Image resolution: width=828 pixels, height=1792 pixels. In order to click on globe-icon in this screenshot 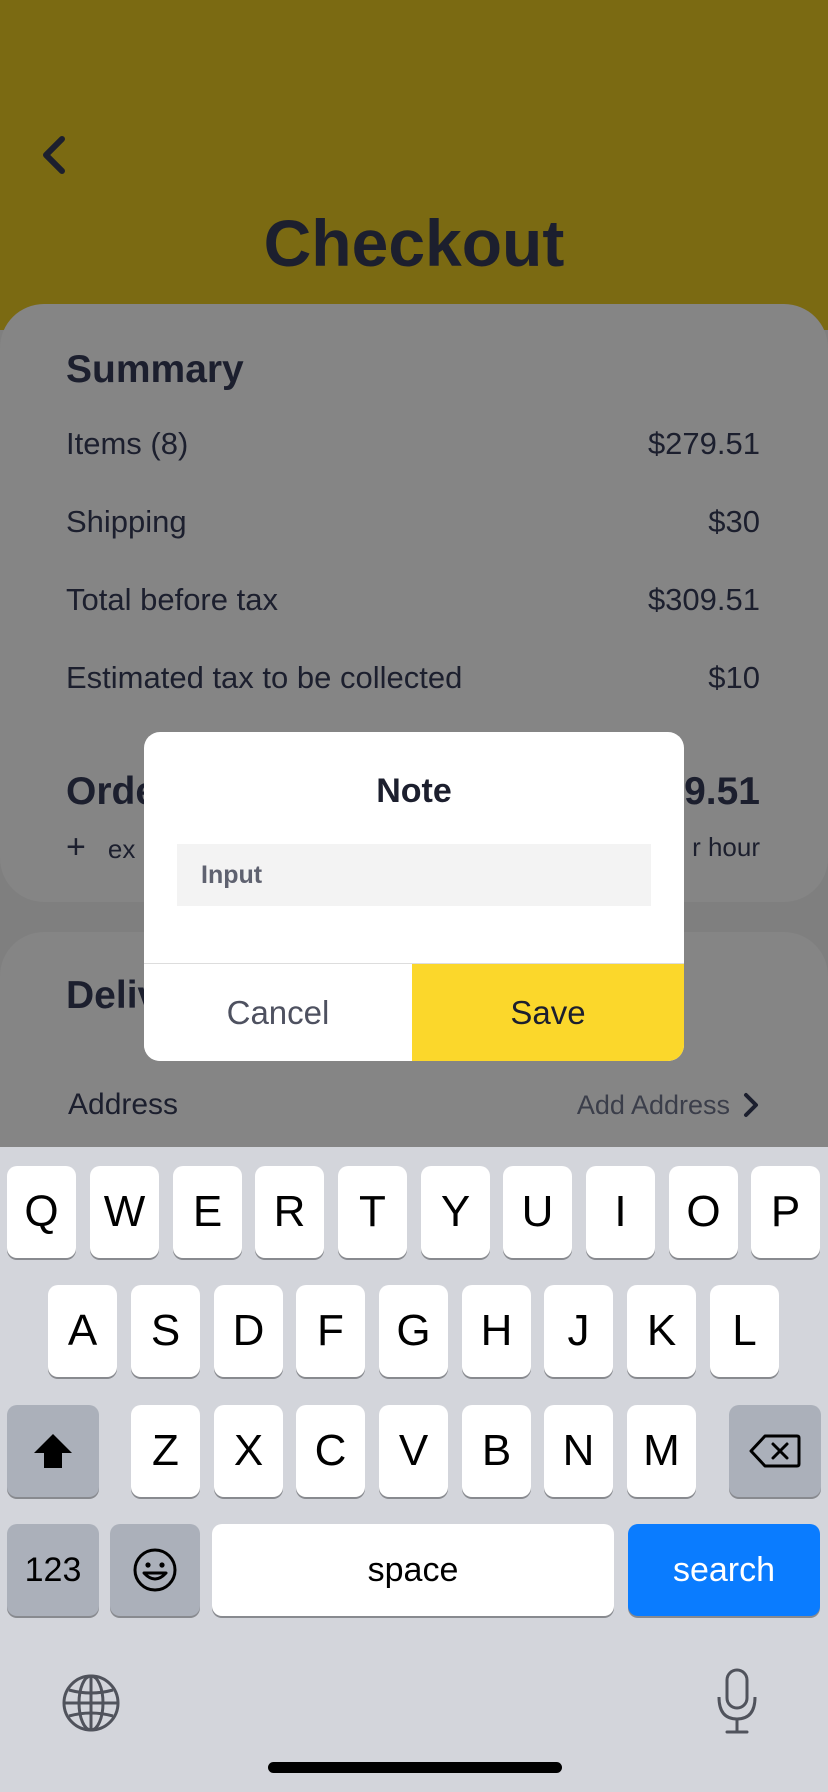, I will do `click(91, 1703)`.